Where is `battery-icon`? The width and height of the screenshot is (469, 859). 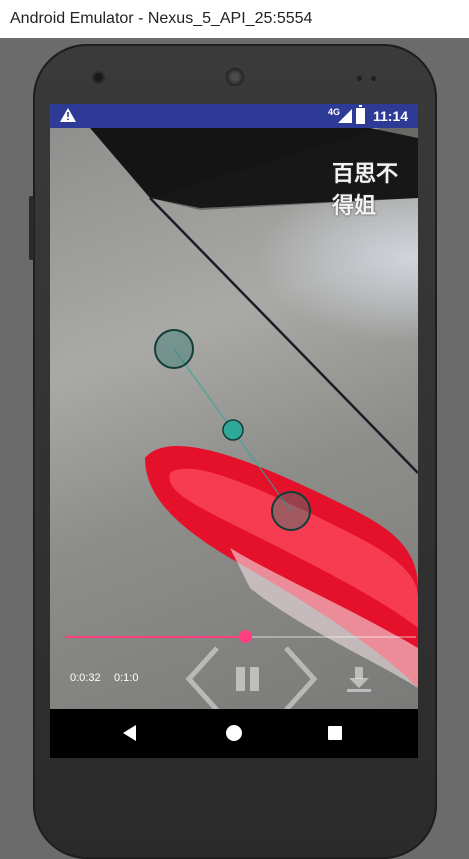 battery-icon is located at coordinates (360, 114).